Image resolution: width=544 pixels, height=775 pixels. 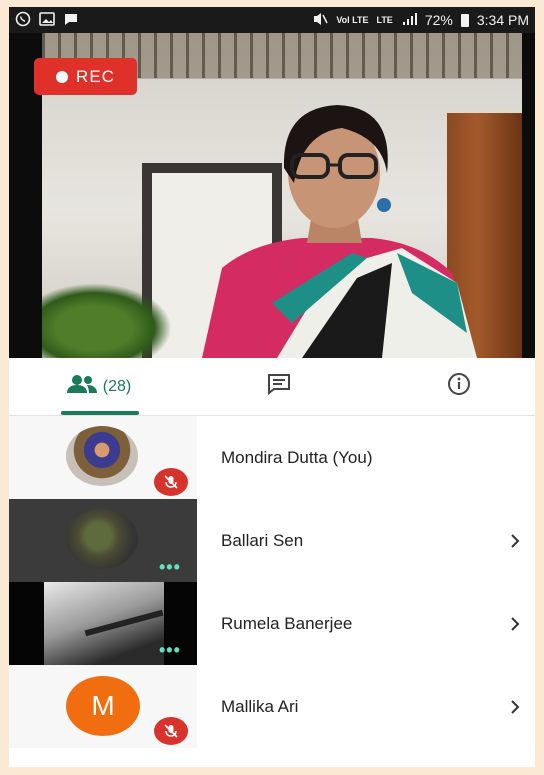 I want to click on participant-row: ••• Ballari Sen, so click(x=272, y=540).